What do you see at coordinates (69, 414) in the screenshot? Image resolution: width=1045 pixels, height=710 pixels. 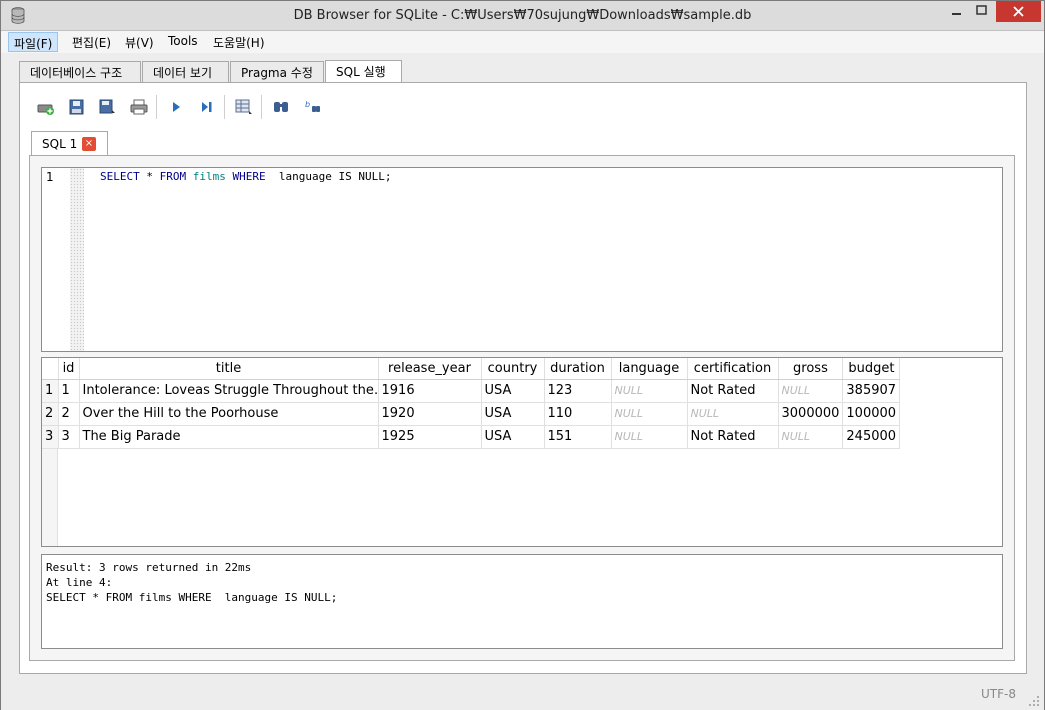 I see `cell-id: 2` at bounding box center [69, 414].